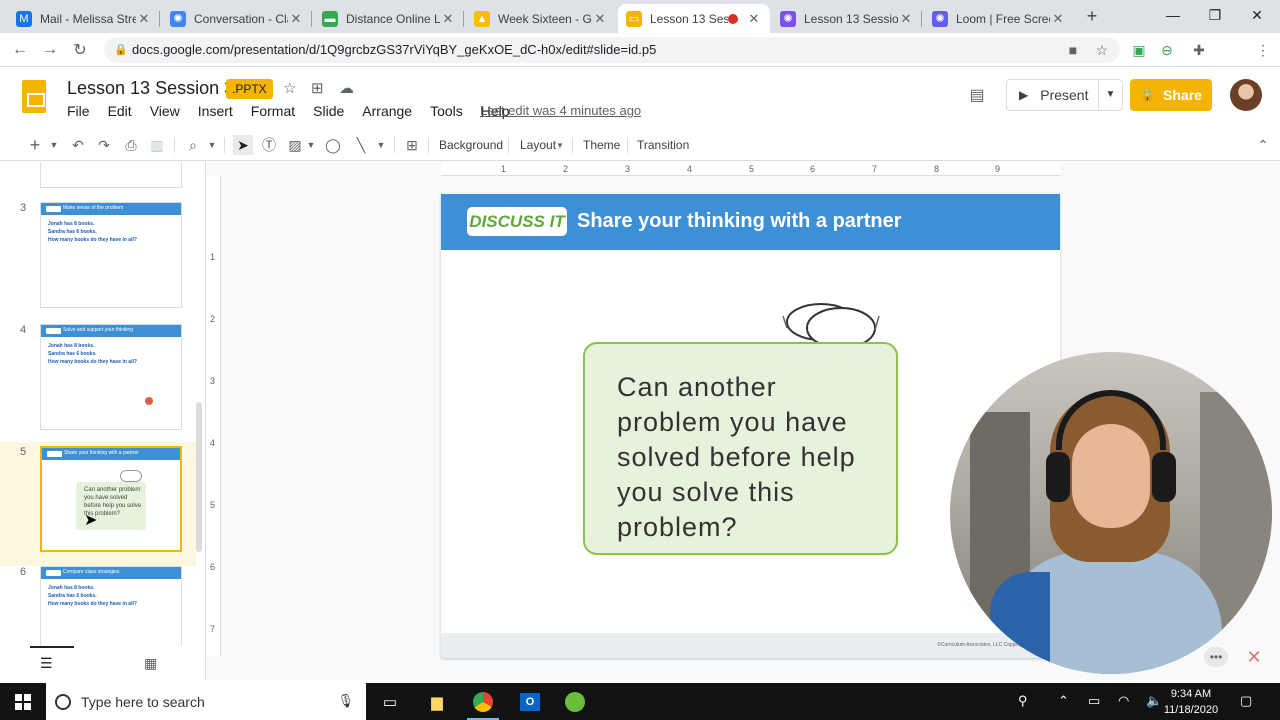 This screenshot has width=1280, height=720. Describe the element at coordinates (1111, 513) in the screenshot. I see `webcam-bubble` at that location.